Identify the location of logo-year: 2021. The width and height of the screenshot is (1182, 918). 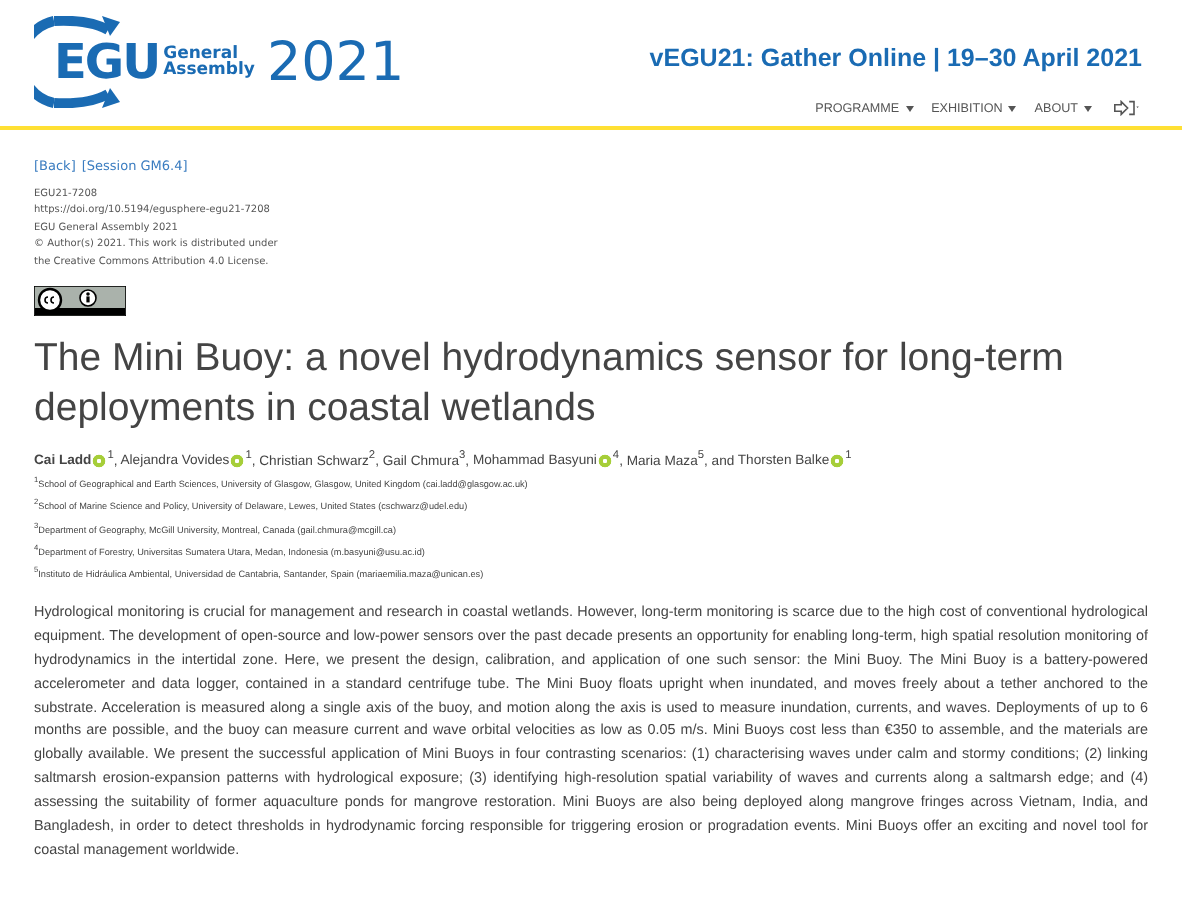
(335, 62).